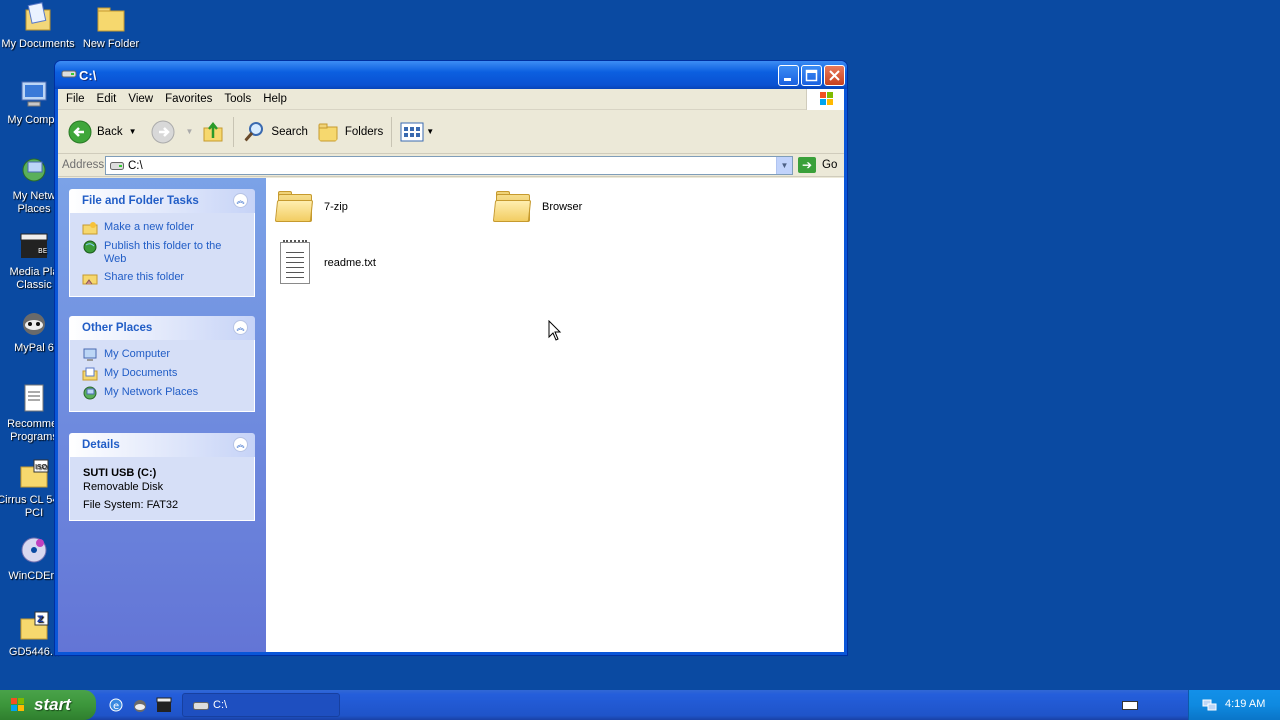 This screenshot has height=720, width=1280. What do you see at coordinates (162, 328) in the screenshot?
I see `panel-header: Other Places ︽` at bounding box center [162, 328].